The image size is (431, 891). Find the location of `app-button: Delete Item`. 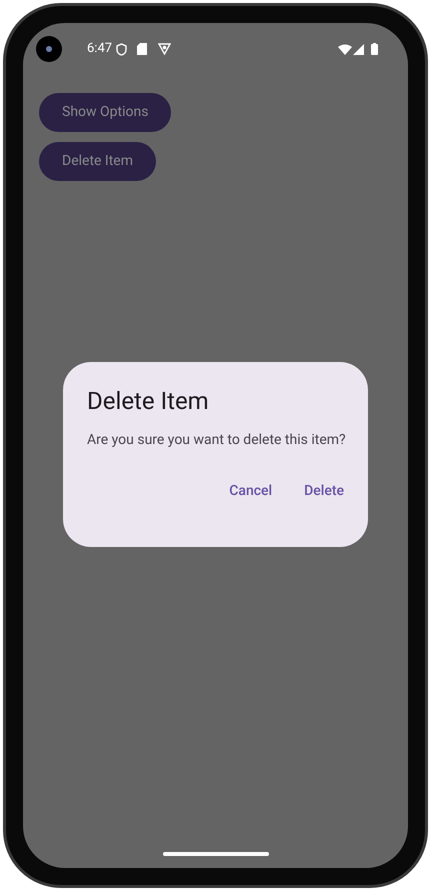

app-button: Delete Item is located at coordinates (97, 161).